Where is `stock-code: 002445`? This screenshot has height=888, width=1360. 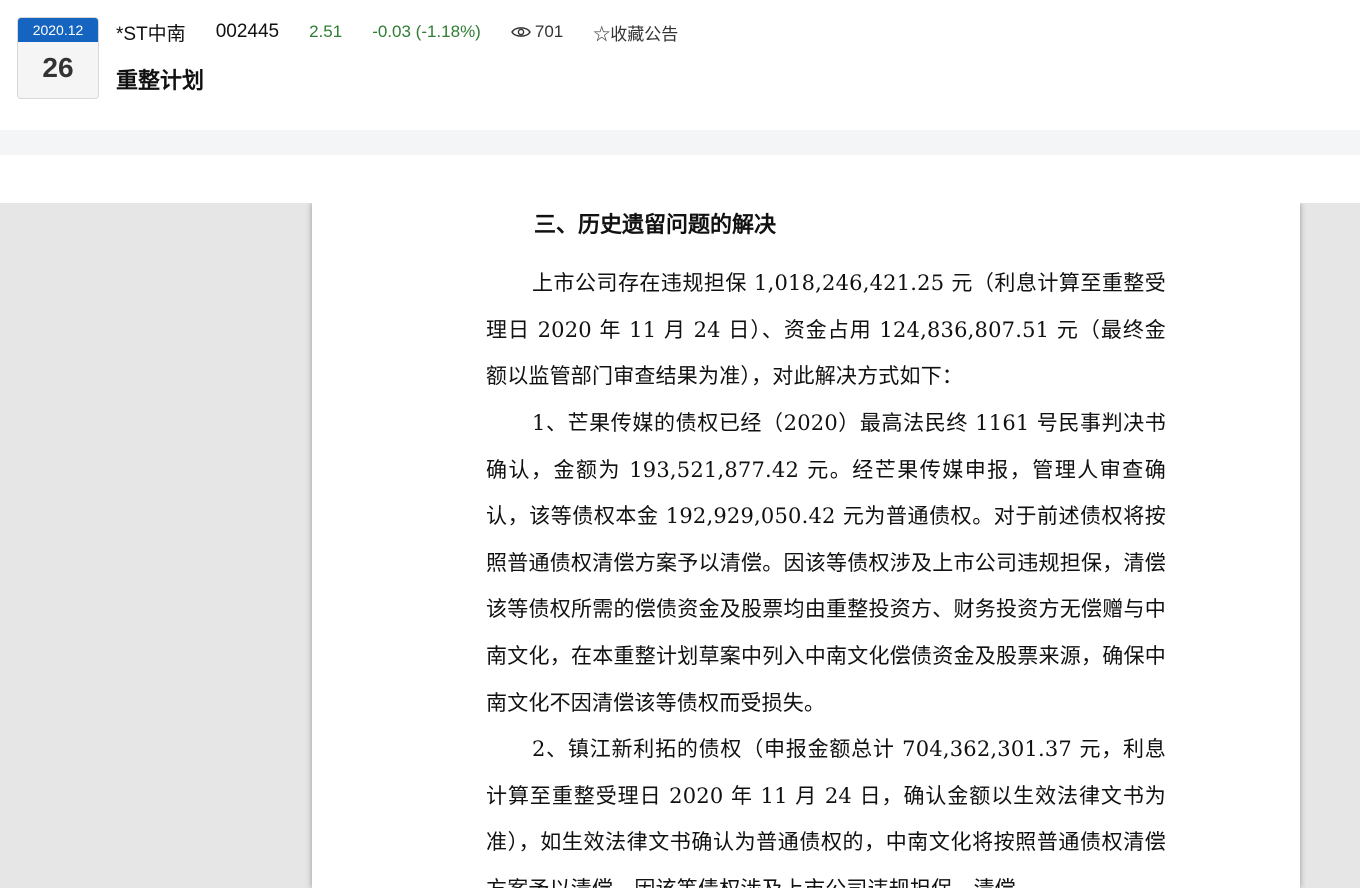
stock-code: 002445 is located at coordinates (247, 32).